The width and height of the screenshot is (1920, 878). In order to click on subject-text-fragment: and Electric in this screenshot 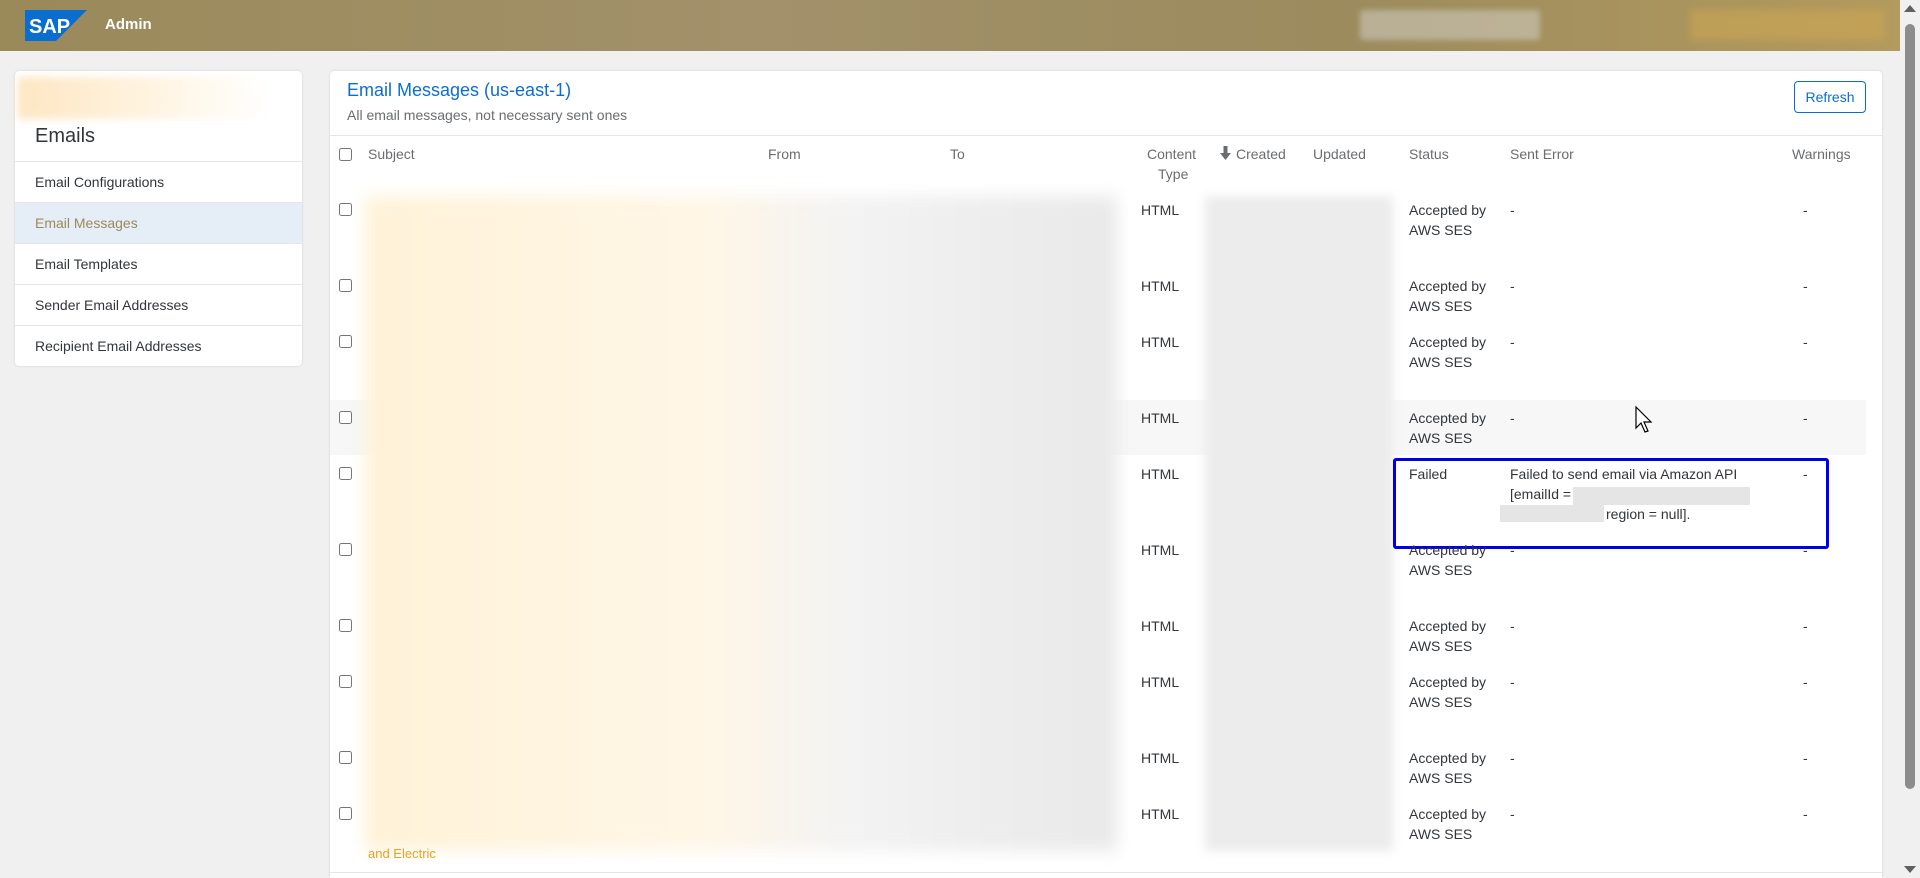, I will do `click(402, 853)`.